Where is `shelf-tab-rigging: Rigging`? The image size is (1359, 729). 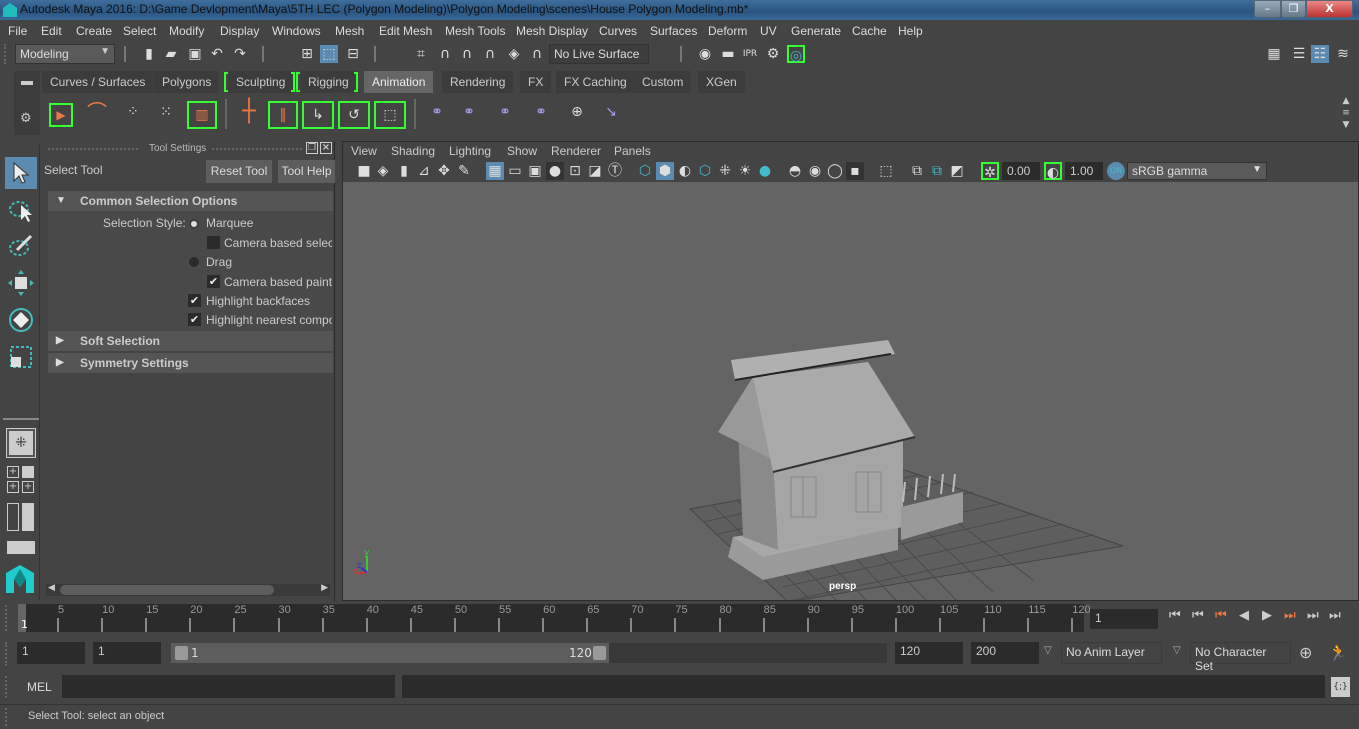 shelf-tab-rigging: Rigging is located at coordinates (328, 82).